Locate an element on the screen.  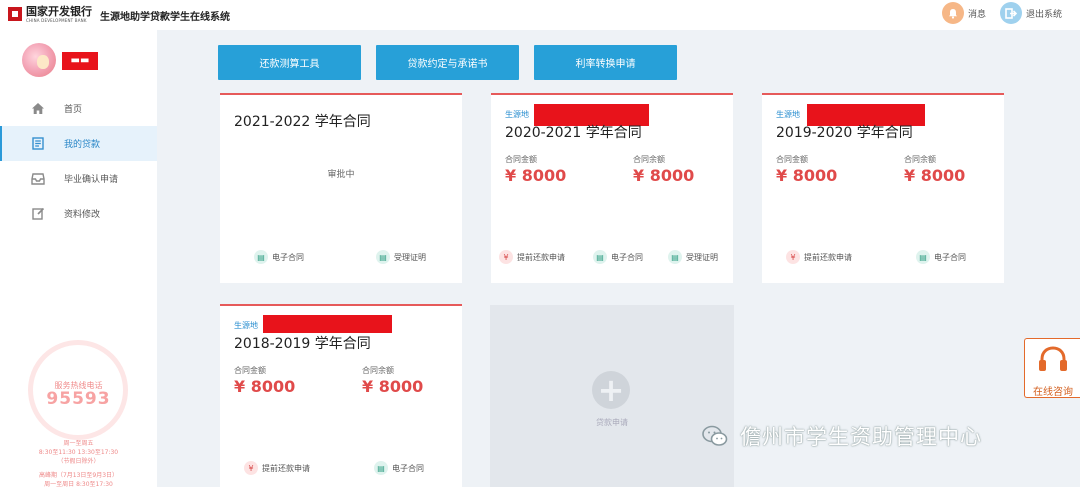
contract-title: 2021-2022 学年合同 is located at coordinates (302, 122).